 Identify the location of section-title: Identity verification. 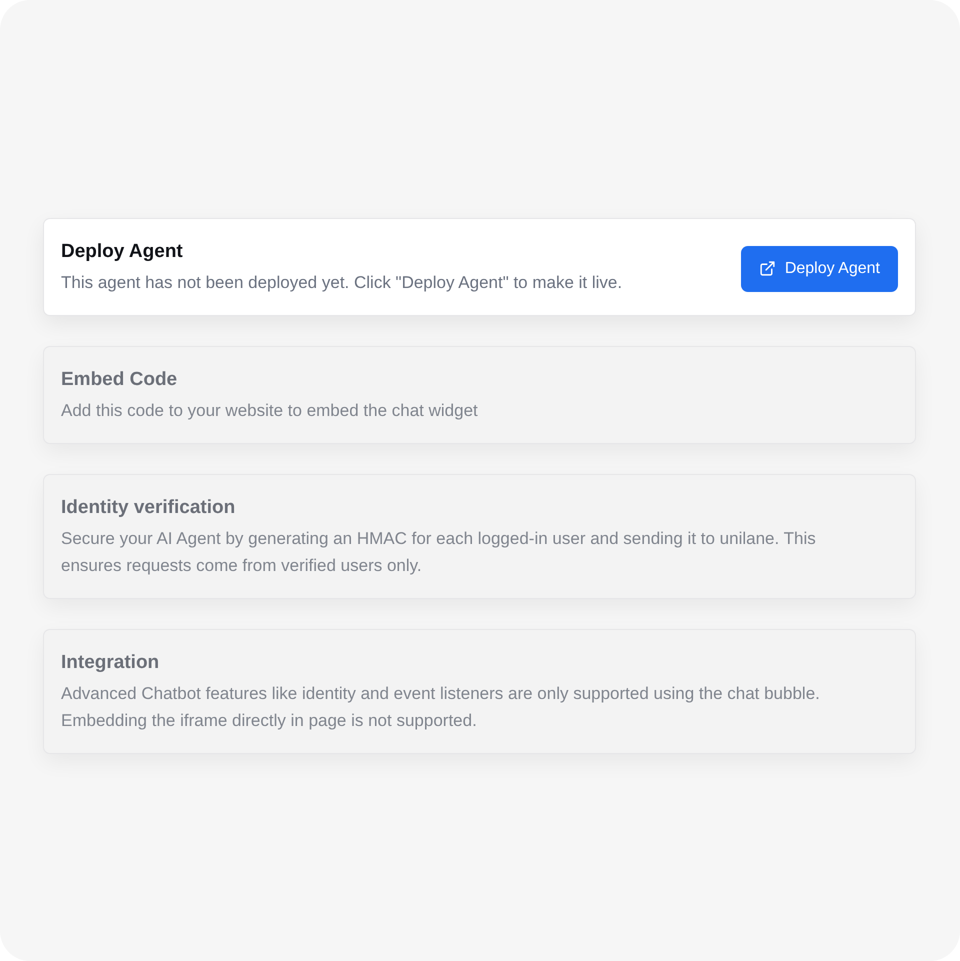
(148, 508).